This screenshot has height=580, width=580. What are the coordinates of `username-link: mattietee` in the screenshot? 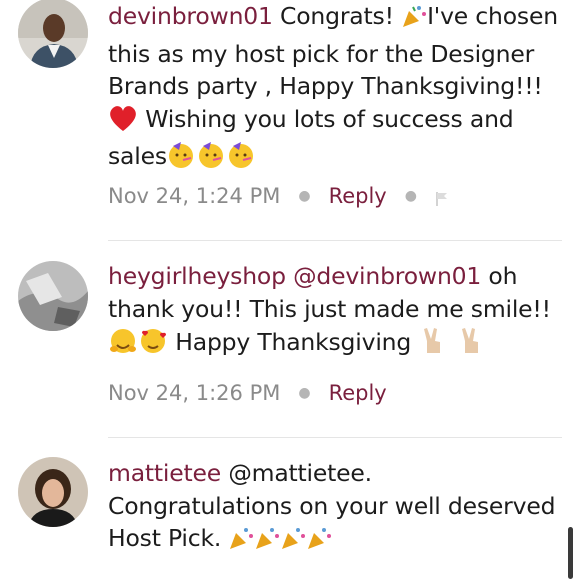 It's located at (164, 473).